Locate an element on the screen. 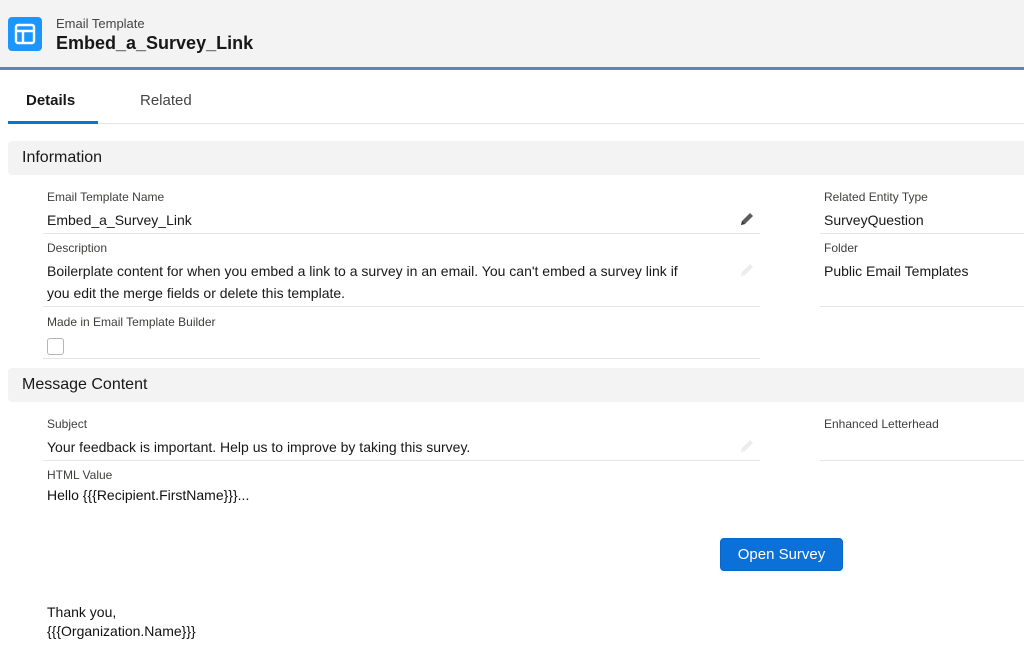  field-label-email-template-name: Email Template Name is located at coordinates (106, 197).